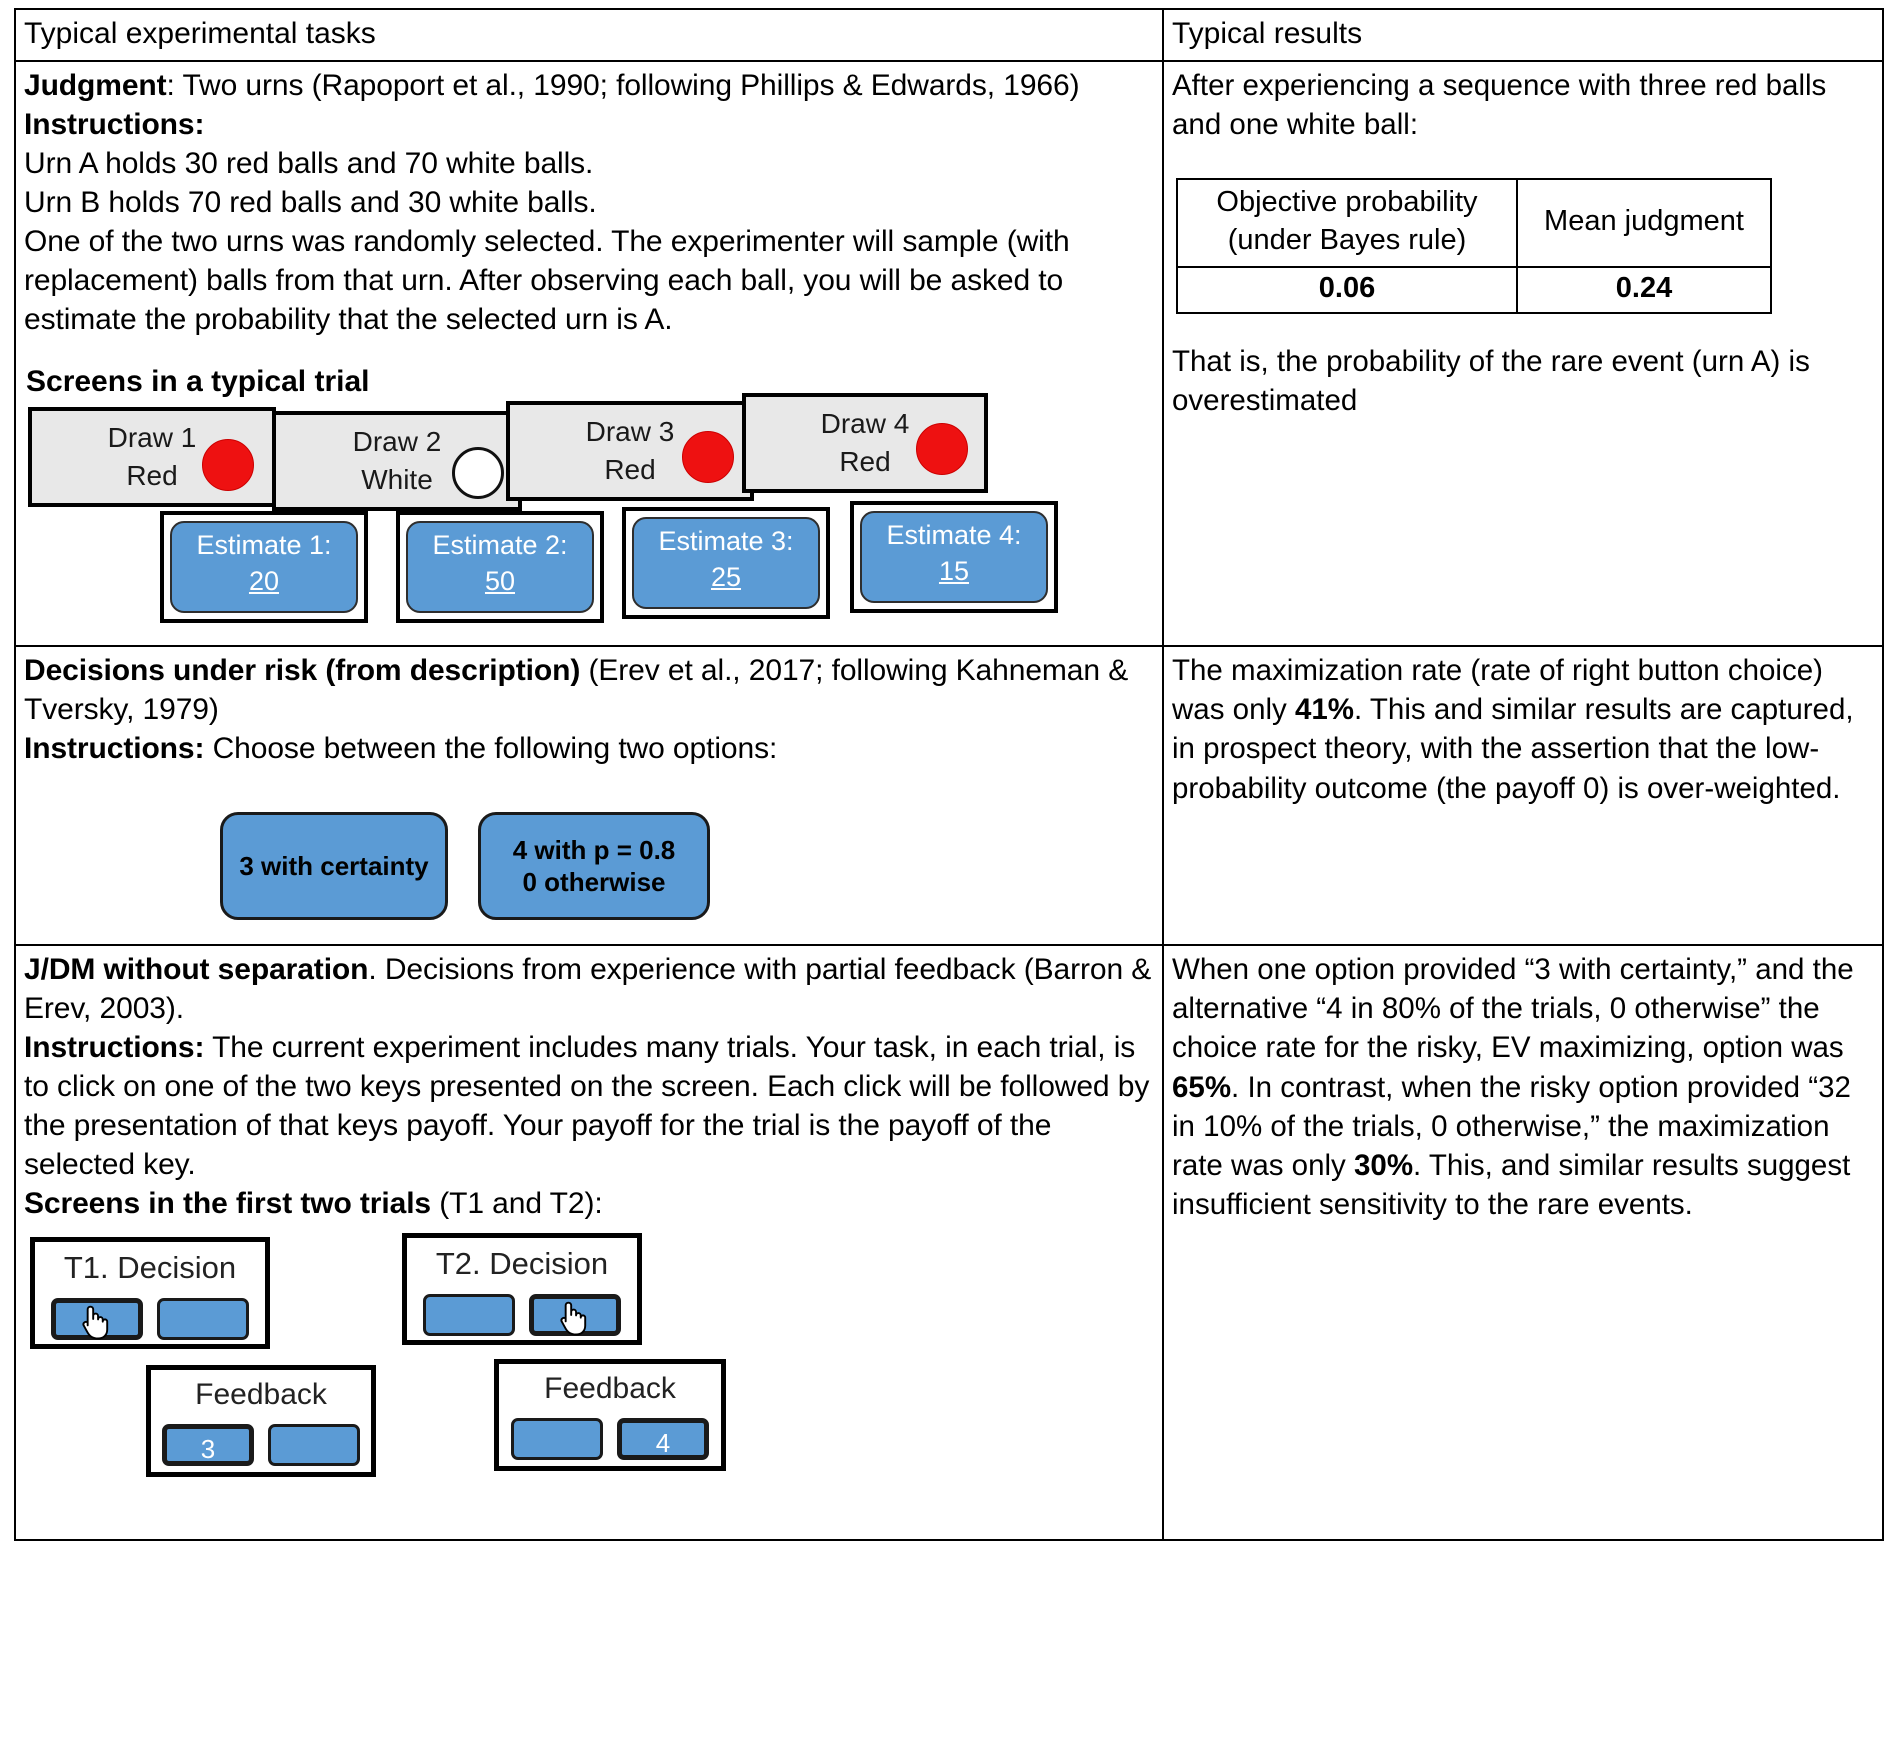 This screenshot has width=1892, height=1758. What do you see at coordinates (1347, 223) in the screenshot?
I see `results-header-objective: Objective probability (under Bayes rule)` at bounding box center [1347, 223].